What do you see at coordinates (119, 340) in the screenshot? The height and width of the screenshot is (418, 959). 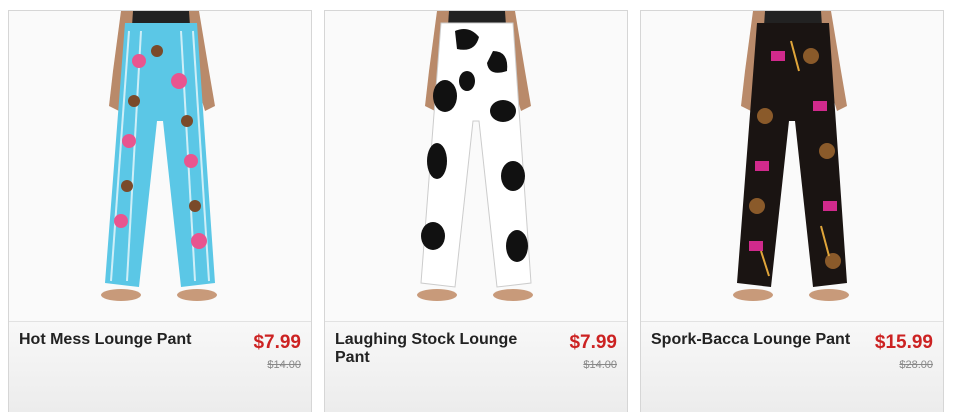 I see `product-name-link: Hot Mess Lounge Pant` at bounding box center [119, 340].